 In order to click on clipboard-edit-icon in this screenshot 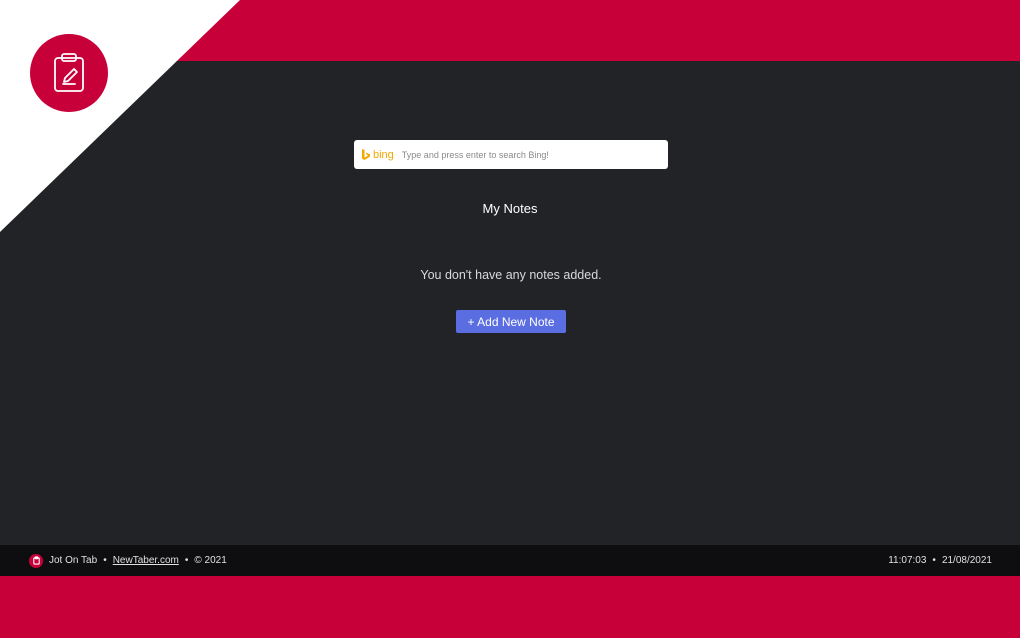, I will do `click(69, 72)`.